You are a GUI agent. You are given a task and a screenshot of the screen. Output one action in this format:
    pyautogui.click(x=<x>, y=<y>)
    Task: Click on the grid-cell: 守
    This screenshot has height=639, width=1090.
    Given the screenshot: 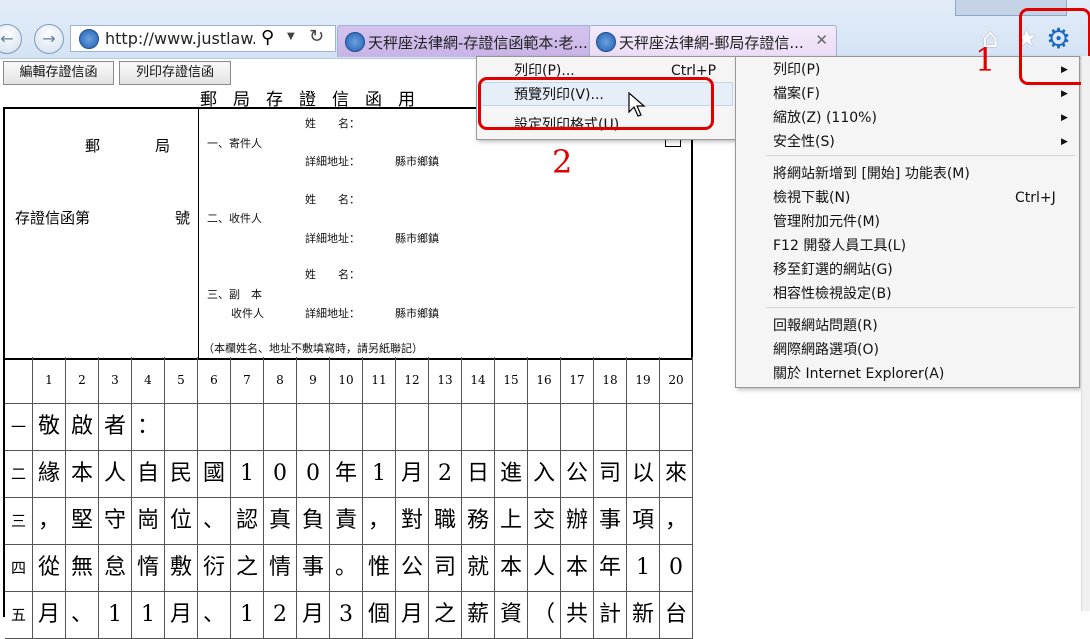 What is the action you would take?
    pyautogui.click(x=115, y=521)
    